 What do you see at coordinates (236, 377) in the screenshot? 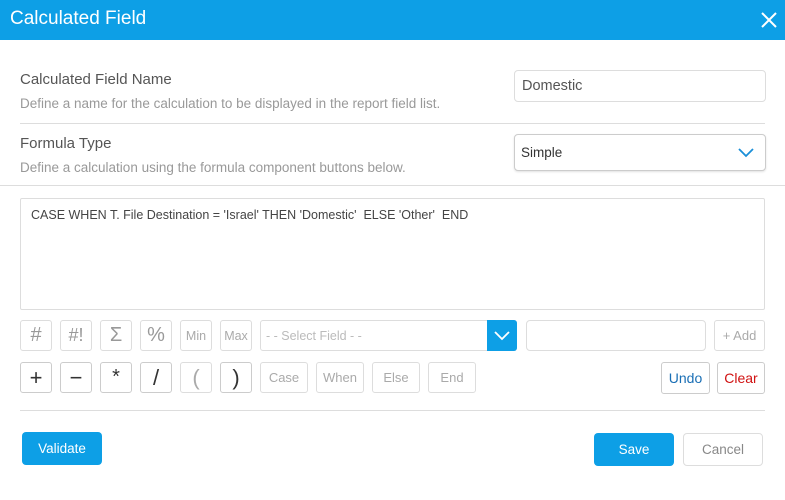
I see `close-paren-button: )` at bounding box center [236, 377].